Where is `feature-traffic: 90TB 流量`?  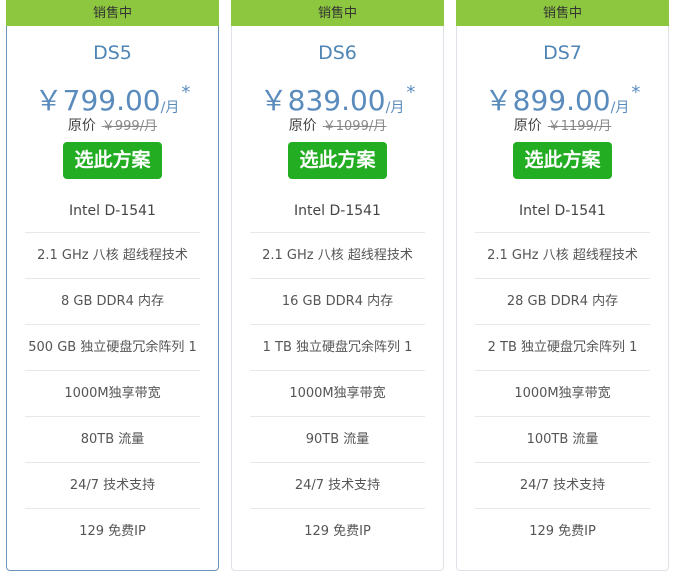 feature-traffic: 90TB 流量 is located at coordinates (337, 440).